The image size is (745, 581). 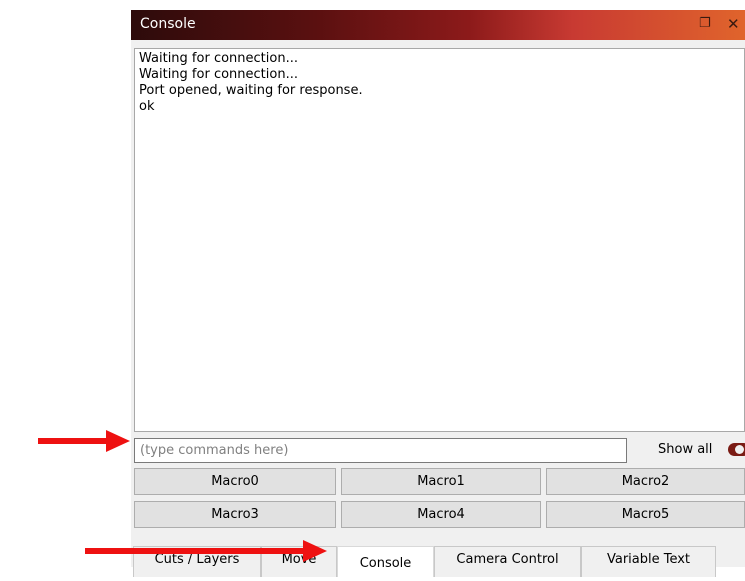 I want to click on tab-console: Console, so click(x=385, y=561).